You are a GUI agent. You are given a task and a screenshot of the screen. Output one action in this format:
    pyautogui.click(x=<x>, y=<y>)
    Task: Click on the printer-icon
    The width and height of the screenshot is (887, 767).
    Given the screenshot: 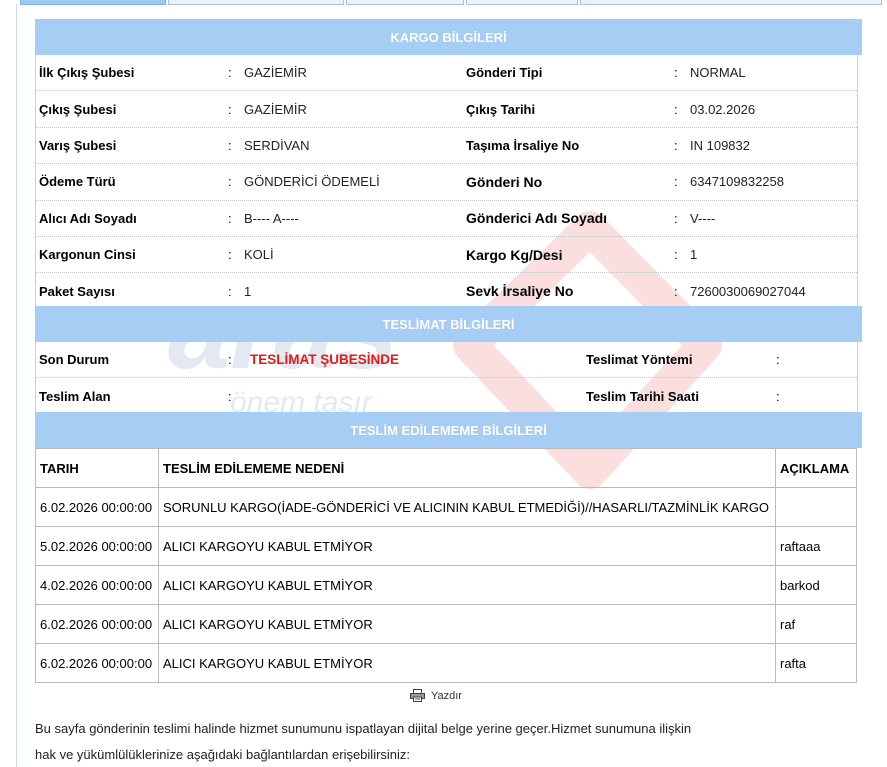 What is the action you would take?
    pyautogui.click(x=417, y=695)
    